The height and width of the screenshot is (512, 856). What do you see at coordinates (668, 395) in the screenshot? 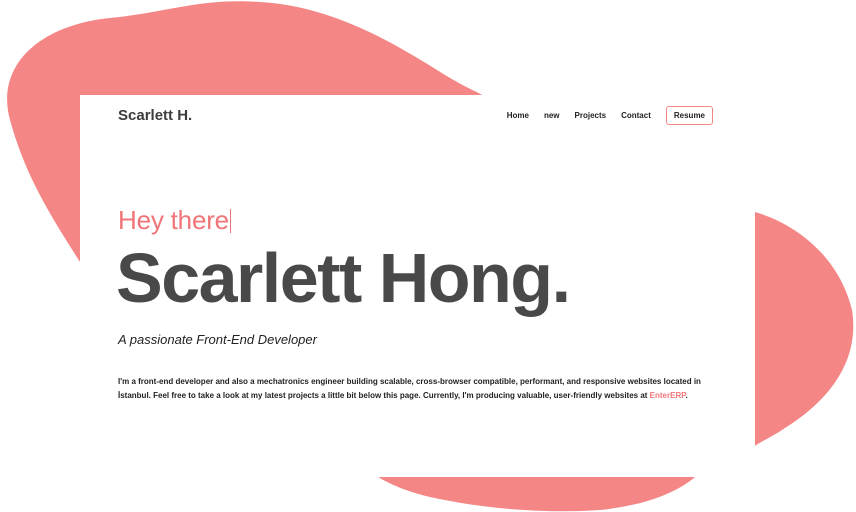
I see `entererp-link: EnterERP` at bounding box center [668, 395].